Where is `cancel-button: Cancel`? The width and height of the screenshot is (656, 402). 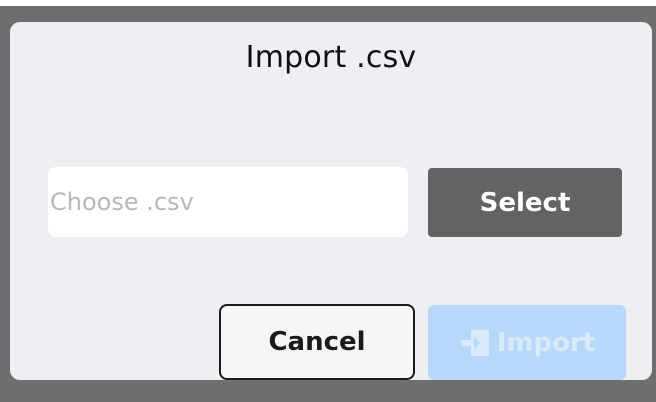 cancel-button: Cancel is located at coordinates (317, 342).